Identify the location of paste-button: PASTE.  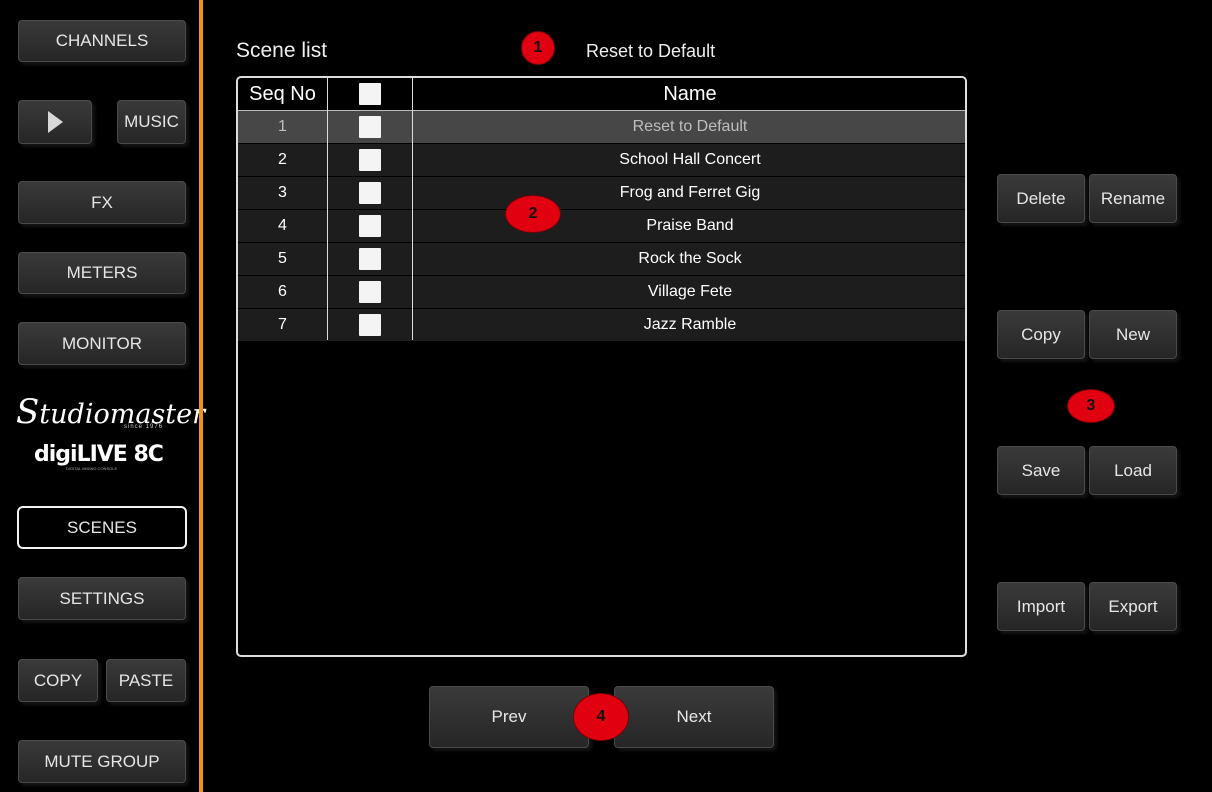
(146, 680).